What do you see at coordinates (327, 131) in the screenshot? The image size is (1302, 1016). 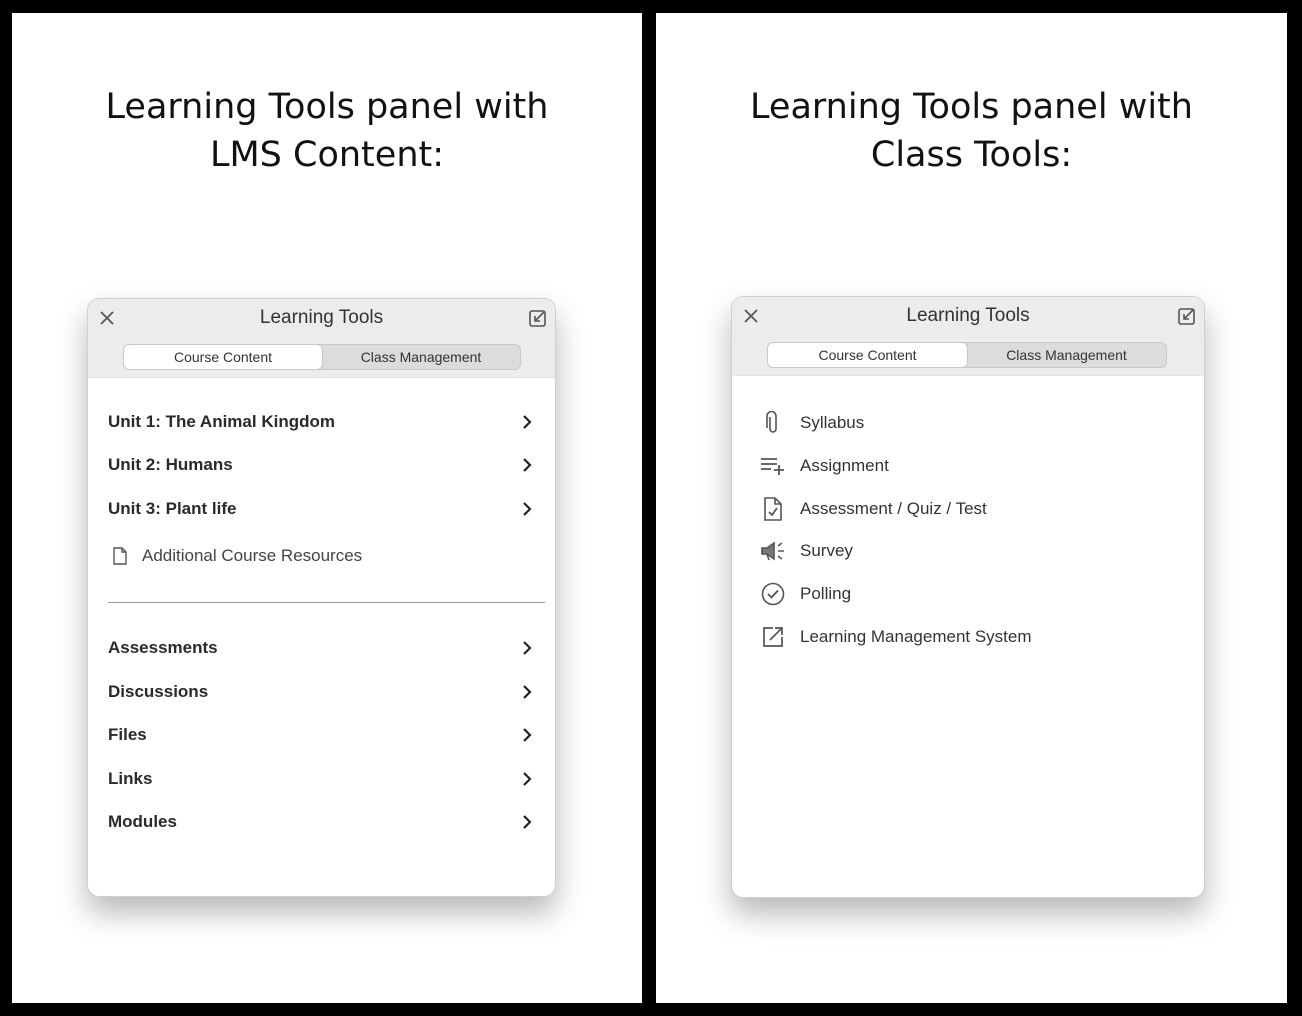 I see `left-heading: Learning Tools panel with LMS Content:` at bounding box center [327, 131].